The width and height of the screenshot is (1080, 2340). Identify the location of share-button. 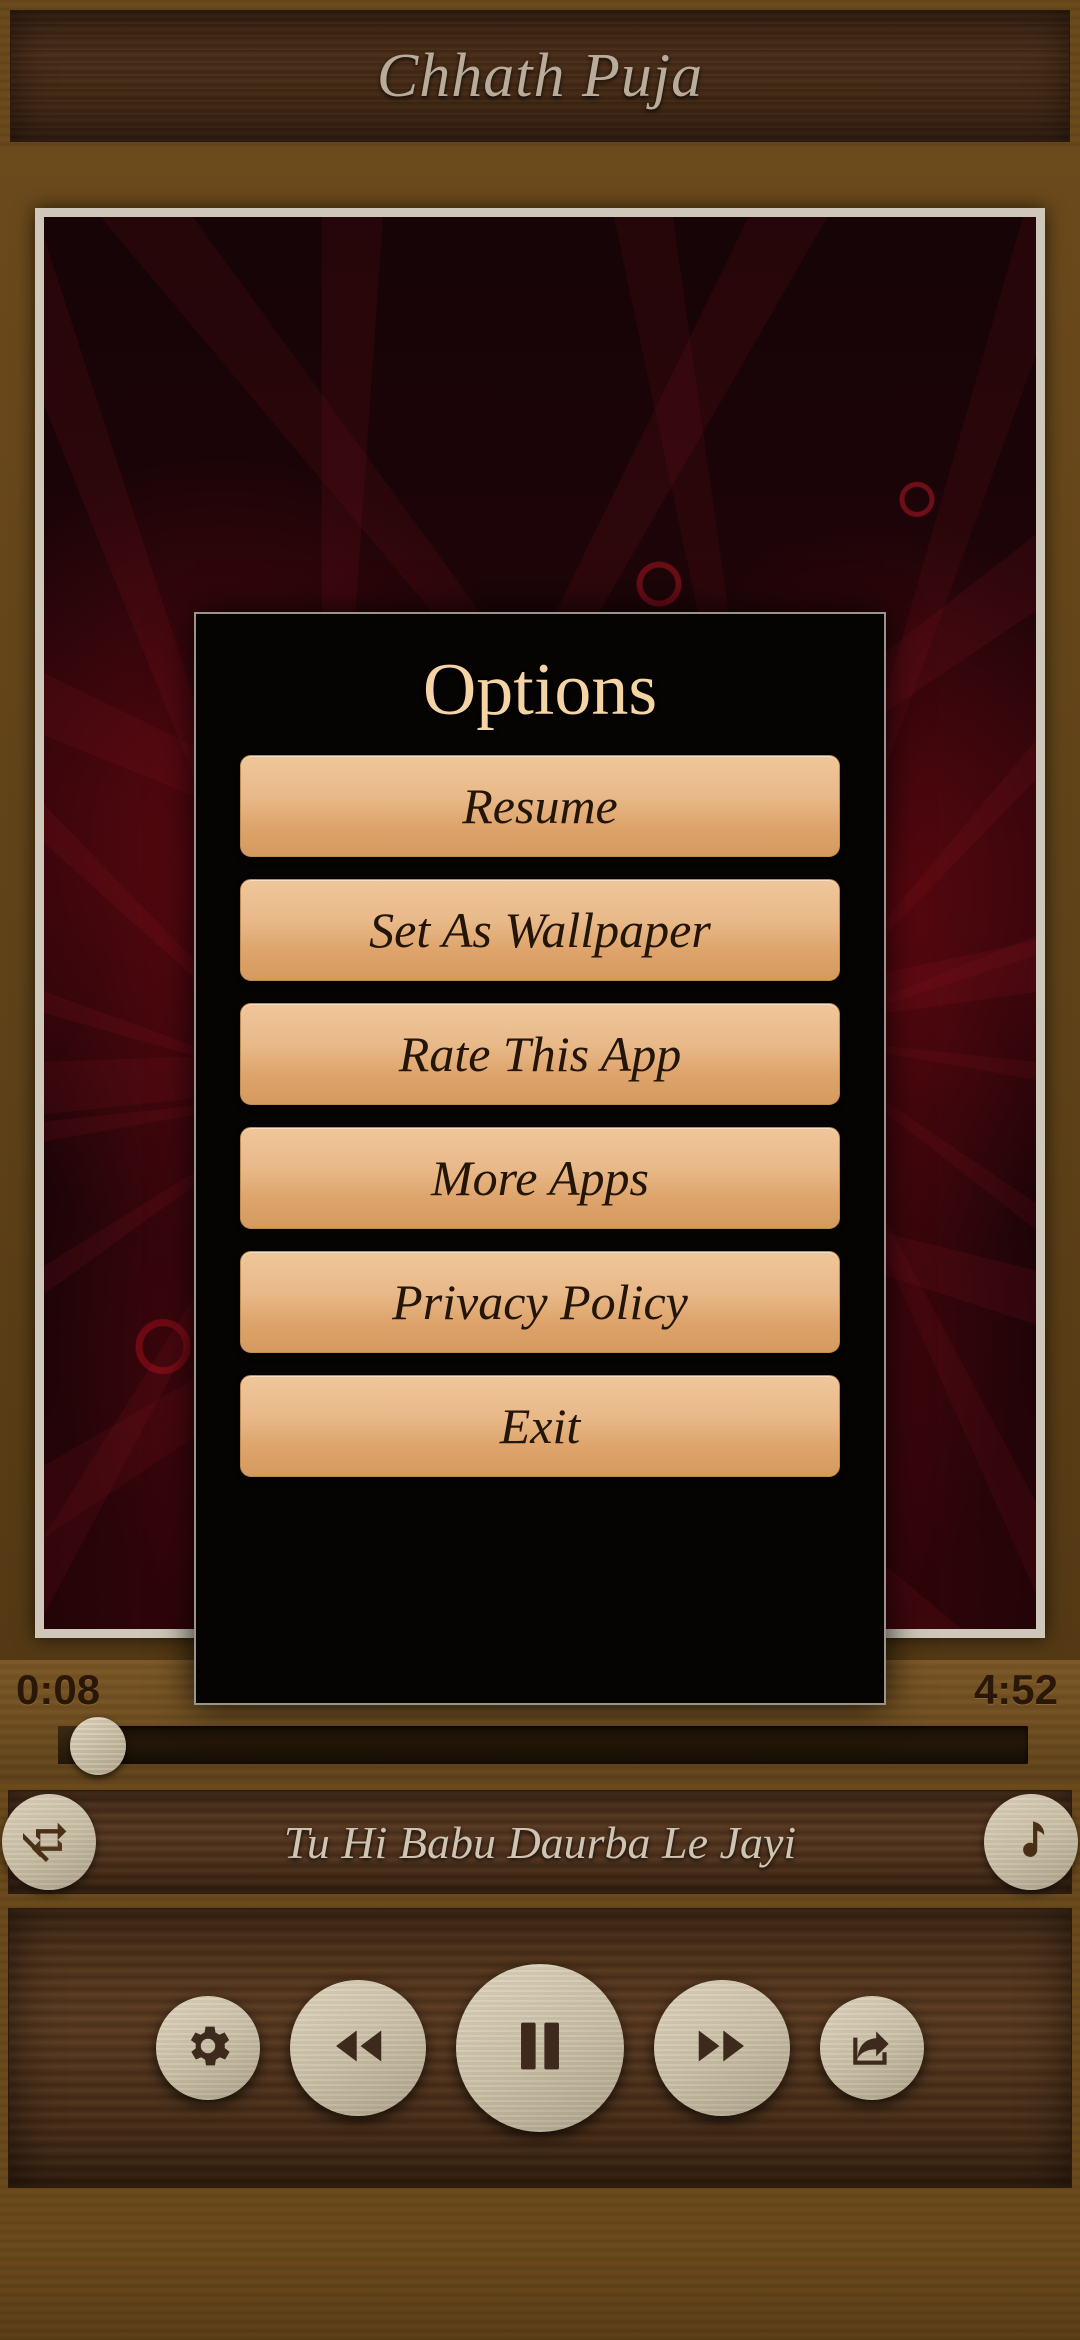
(872, 2048).